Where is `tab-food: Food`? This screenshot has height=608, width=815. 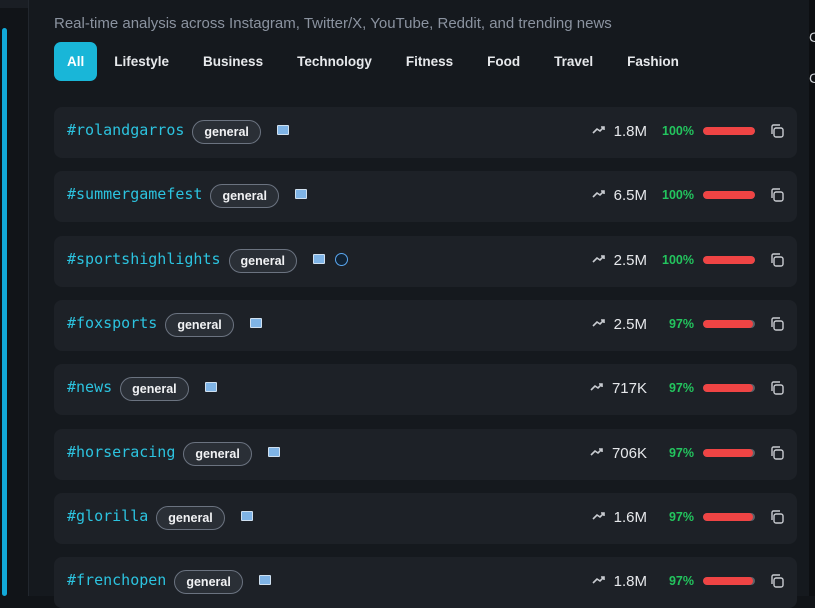
tab-food: Food is located at coordinates (503, 61).